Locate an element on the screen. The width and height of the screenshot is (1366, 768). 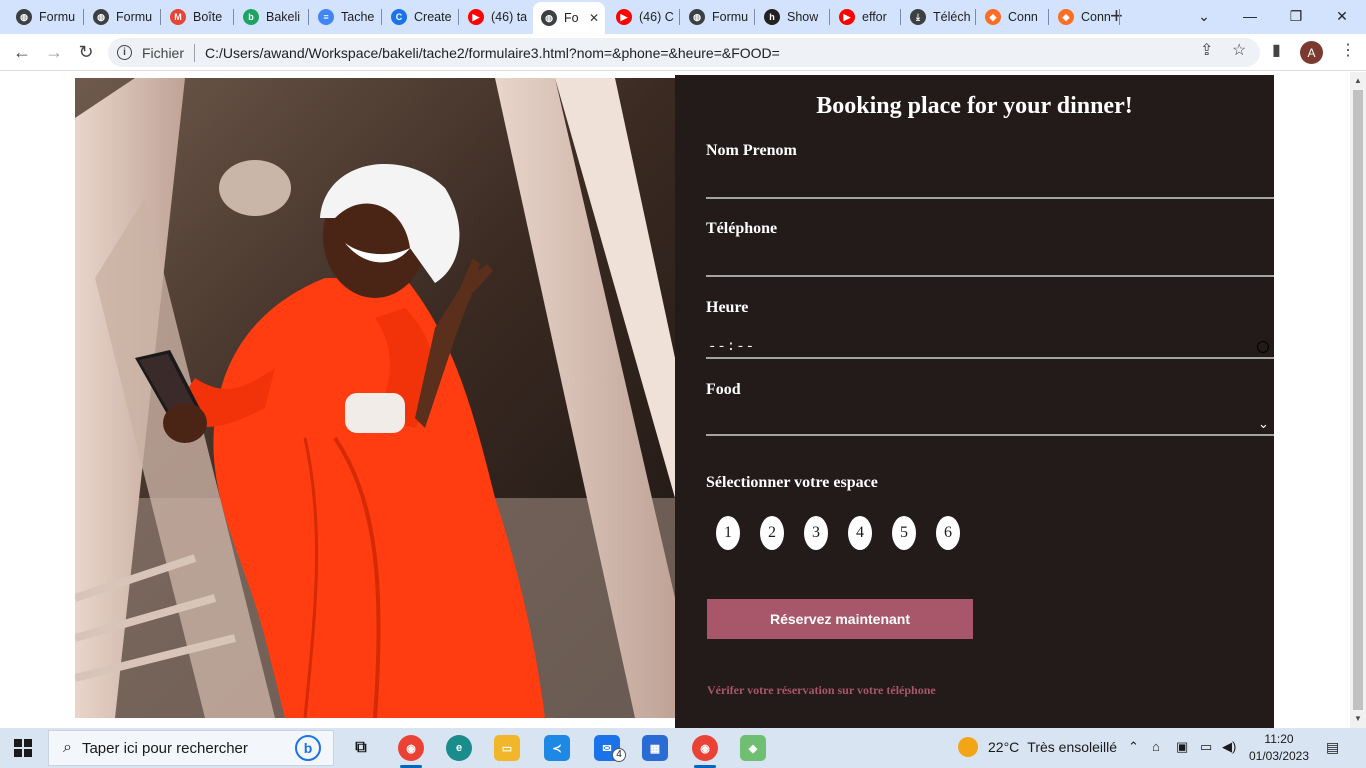
chevron-up-icon: ⌃ is located at coordinates (1133, 747).